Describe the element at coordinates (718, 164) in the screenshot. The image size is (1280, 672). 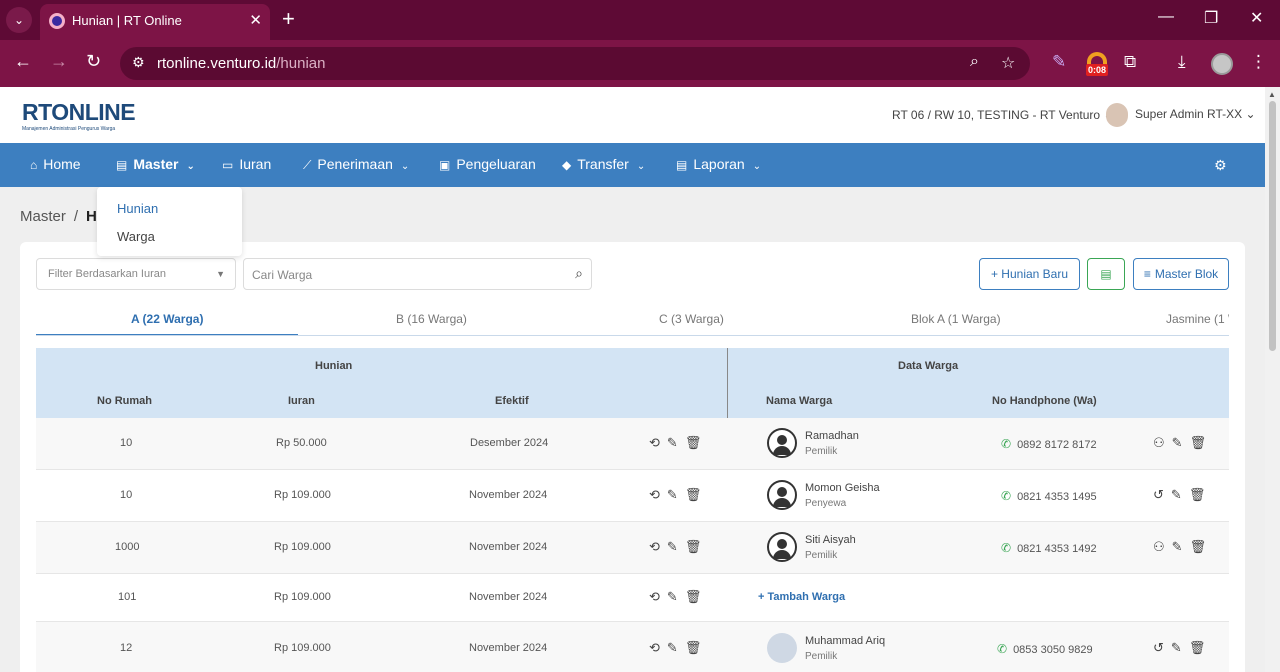
I see `nav-laporan: ▤ Laporan ⌄` at that location.